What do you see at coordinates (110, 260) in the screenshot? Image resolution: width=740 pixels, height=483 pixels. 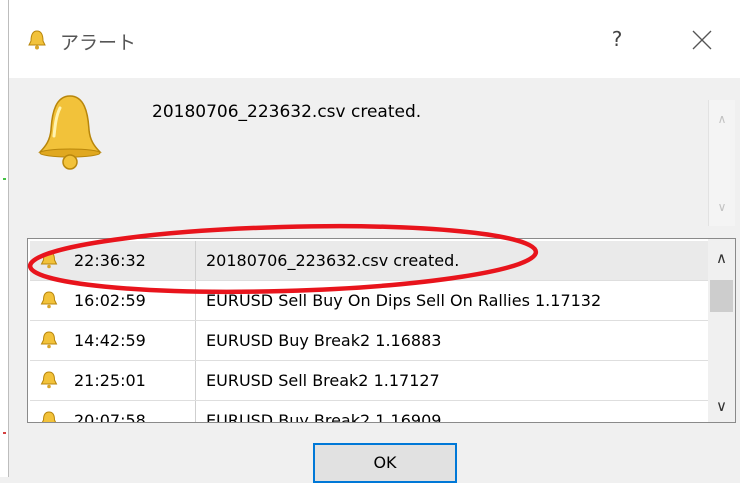 I see `alert-time: 22:36:32` at bounding box center [110, 260].